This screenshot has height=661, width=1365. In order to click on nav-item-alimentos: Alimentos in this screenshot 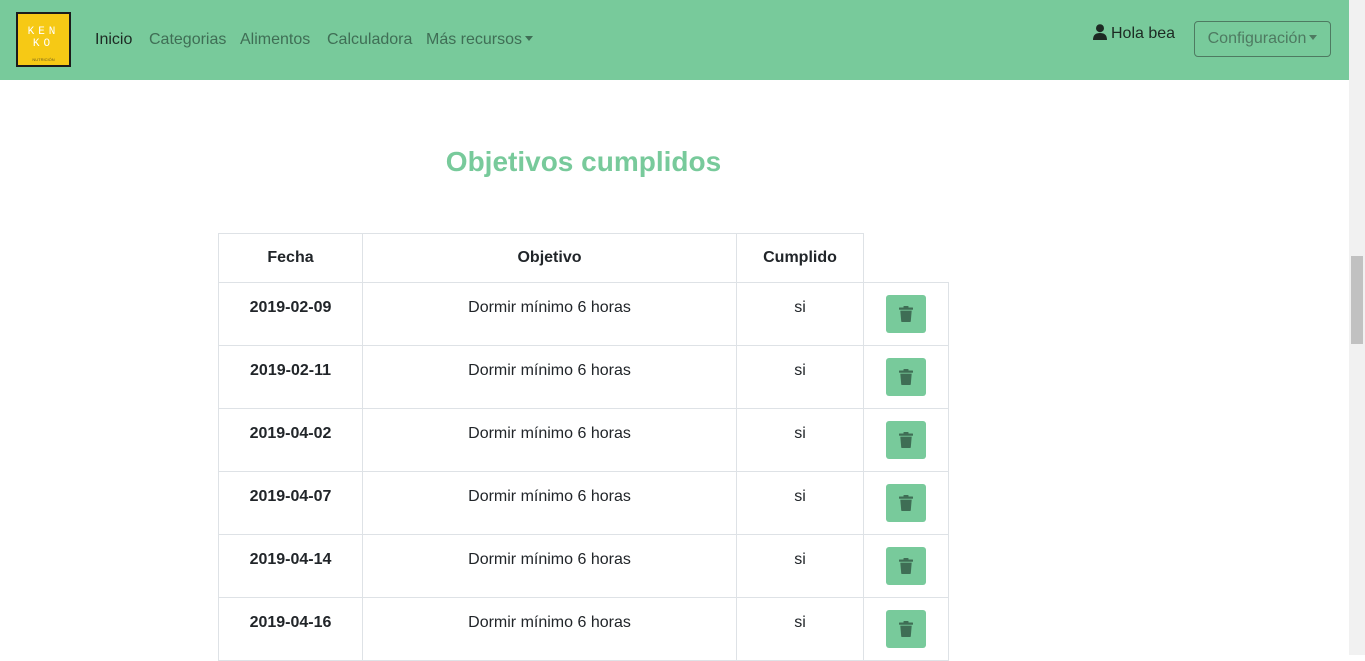, I will do `click(275, 40)`.